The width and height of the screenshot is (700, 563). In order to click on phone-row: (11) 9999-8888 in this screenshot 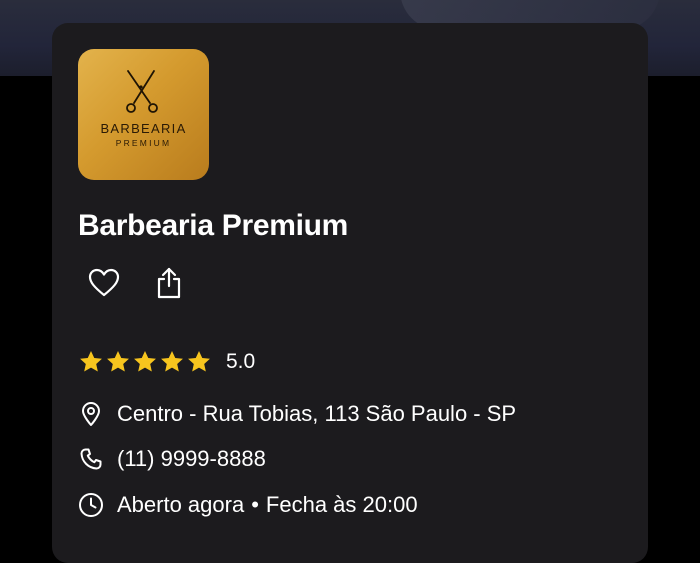, I will do `click(172, 459)`.